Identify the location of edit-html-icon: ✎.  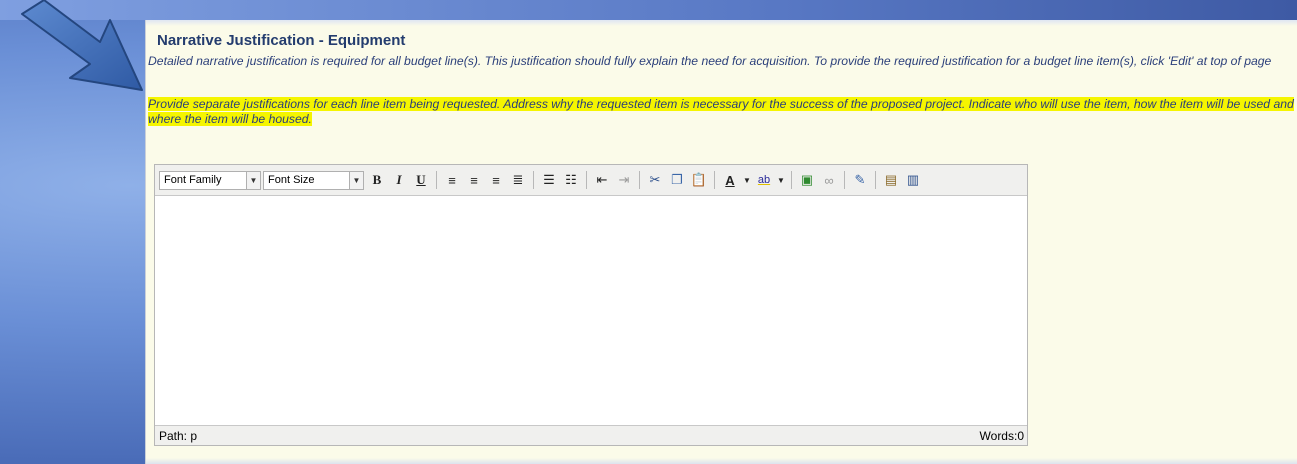
(860, 180).